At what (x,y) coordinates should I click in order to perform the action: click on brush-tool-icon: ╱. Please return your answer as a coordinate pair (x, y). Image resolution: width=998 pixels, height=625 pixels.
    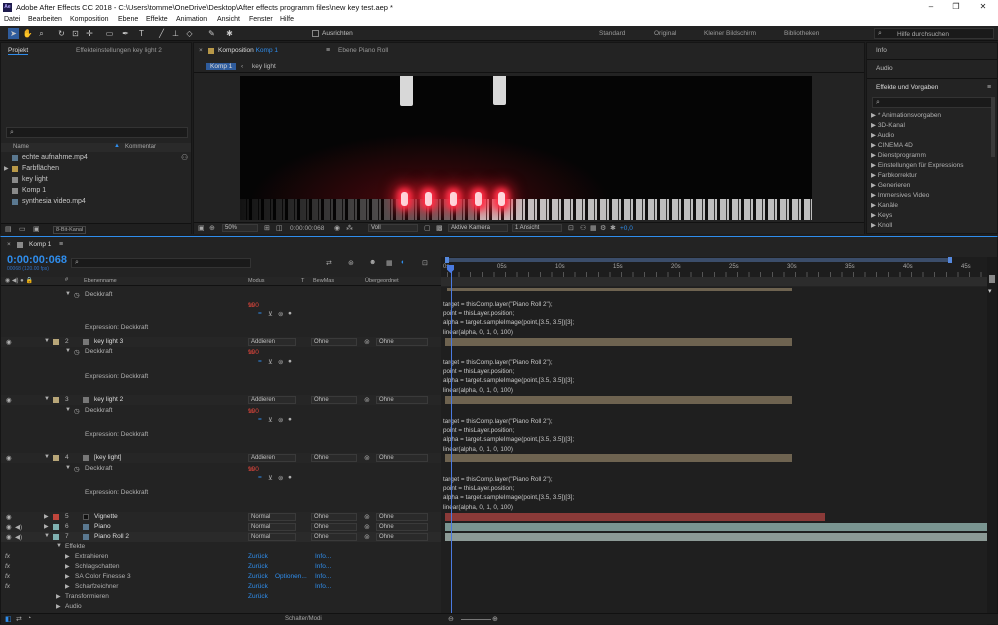
    Looking at the image, I should click on (161, 33).